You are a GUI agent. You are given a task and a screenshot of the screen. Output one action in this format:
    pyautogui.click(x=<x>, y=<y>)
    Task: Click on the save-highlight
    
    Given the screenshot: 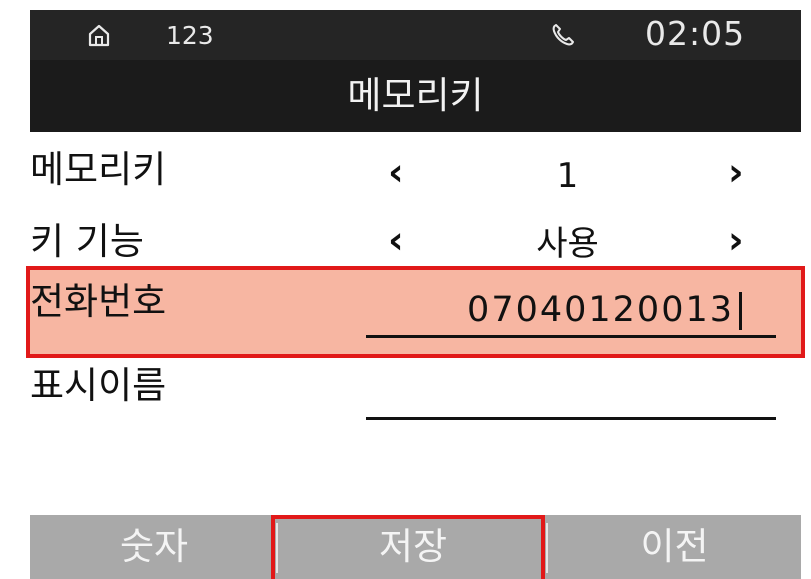 What is the action you would take?
    pyautogui.click(x=408, y=547)
    